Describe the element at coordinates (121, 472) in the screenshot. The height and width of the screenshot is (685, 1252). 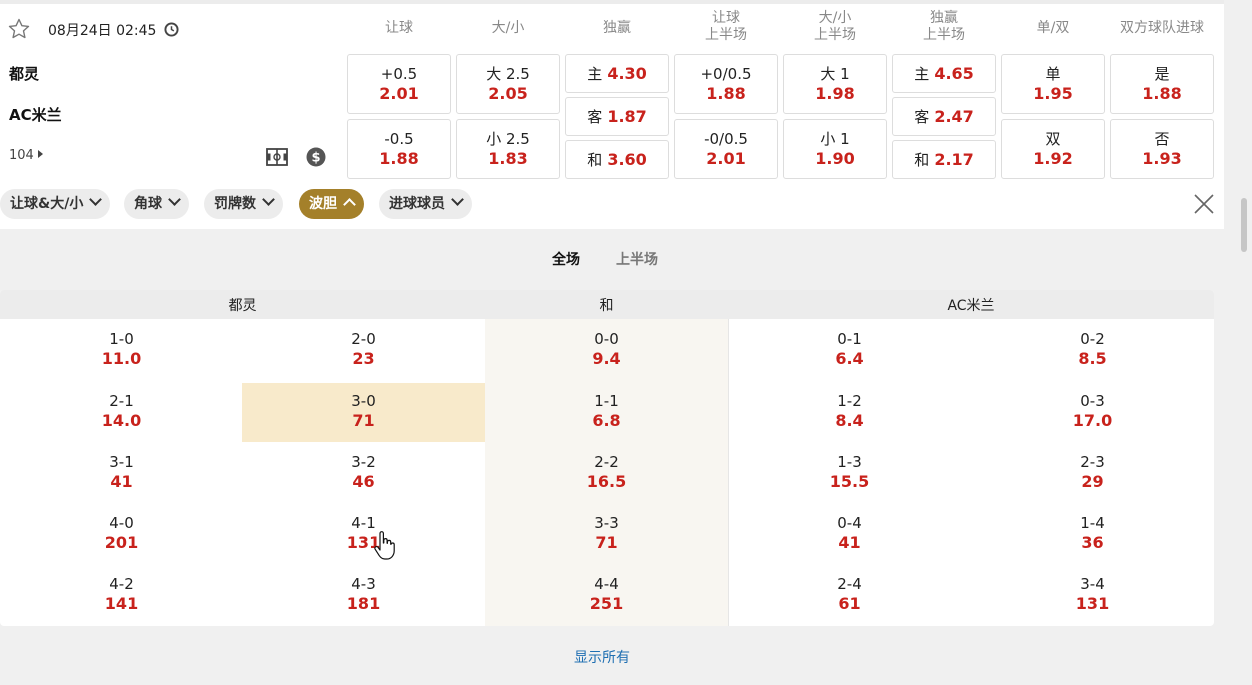
I see `score-cell-3-1: 3-1 41` at that location.